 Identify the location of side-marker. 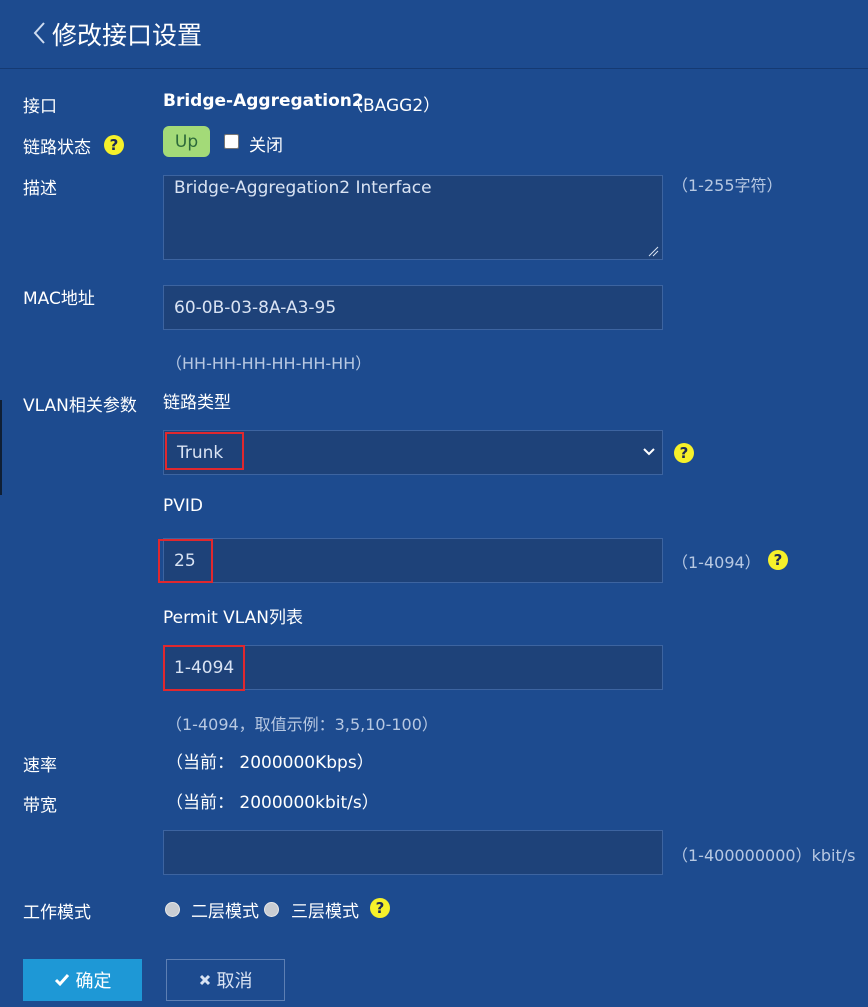
(1, 447).